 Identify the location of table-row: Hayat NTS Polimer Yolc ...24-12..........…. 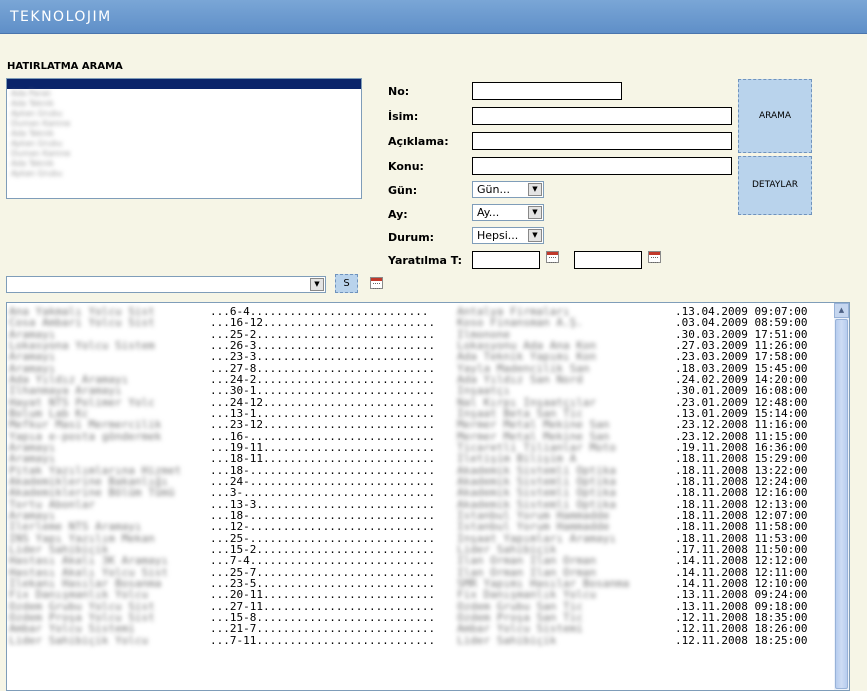
(422, 402).